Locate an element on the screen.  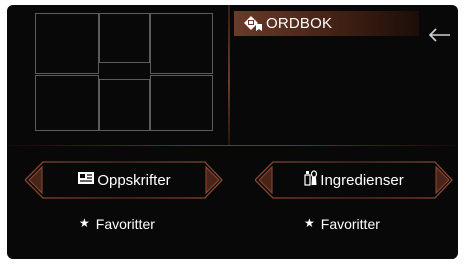
ingredients-button: Ingredienser is located at coordinates (354, 180).